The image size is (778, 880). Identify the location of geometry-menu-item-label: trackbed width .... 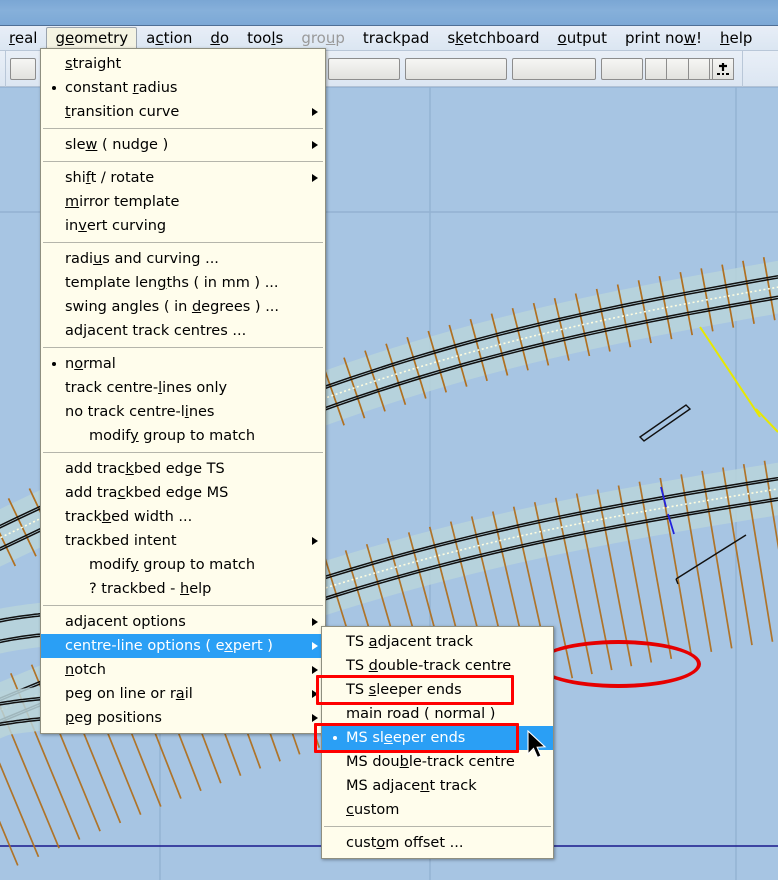
(129, 517).